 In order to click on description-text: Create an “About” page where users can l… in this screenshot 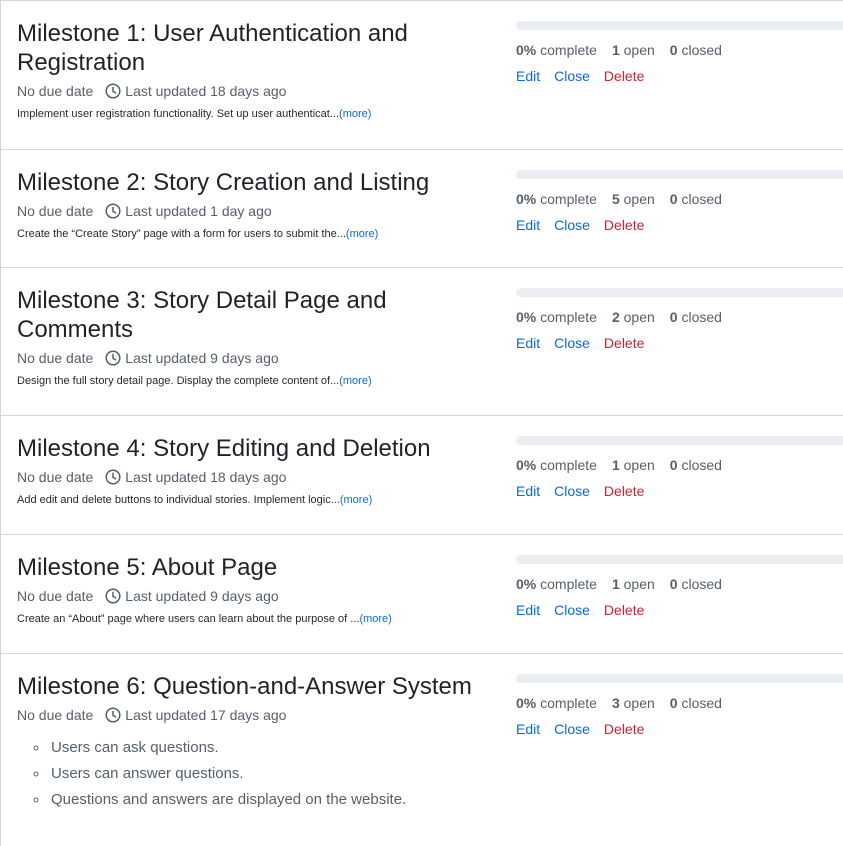, I will do `click(188, 619)`.